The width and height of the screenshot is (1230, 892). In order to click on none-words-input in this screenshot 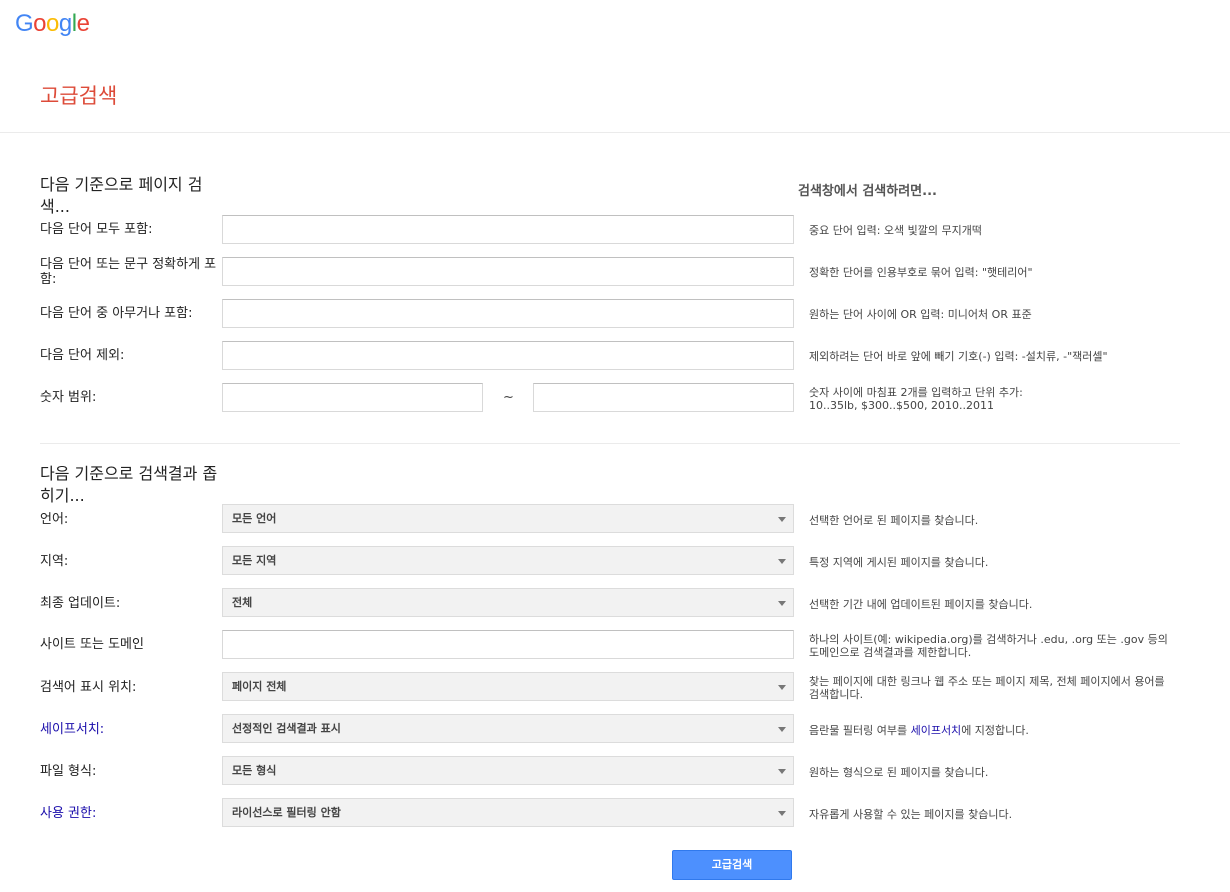, I will do `click(508, 355)`.